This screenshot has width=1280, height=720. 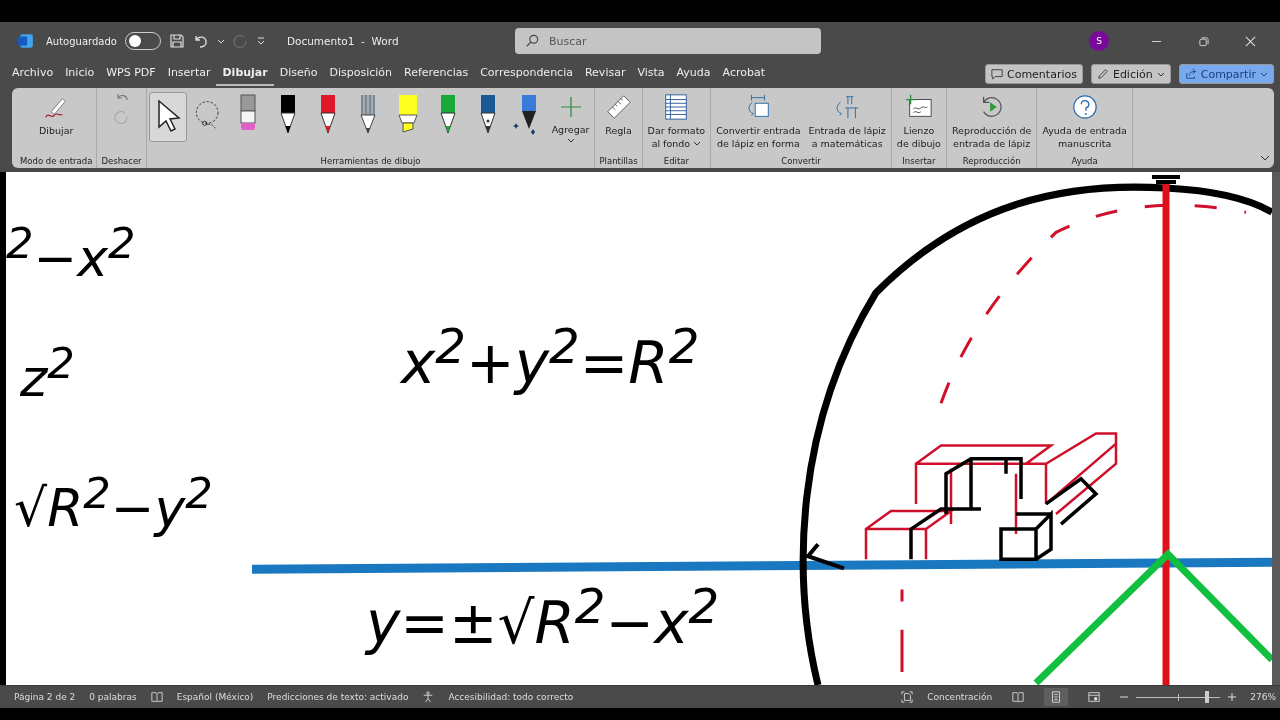 What do you see at coordinates (847, 121) in the screenshot?
I see `ink-to-math-button: Entrada de lápiz a matemáticas` at bounding box center [847, 121].